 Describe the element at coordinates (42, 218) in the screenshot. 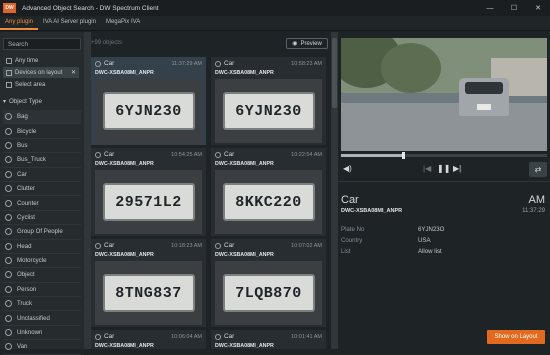

I see `object-type-item: Cyclist` at that location.